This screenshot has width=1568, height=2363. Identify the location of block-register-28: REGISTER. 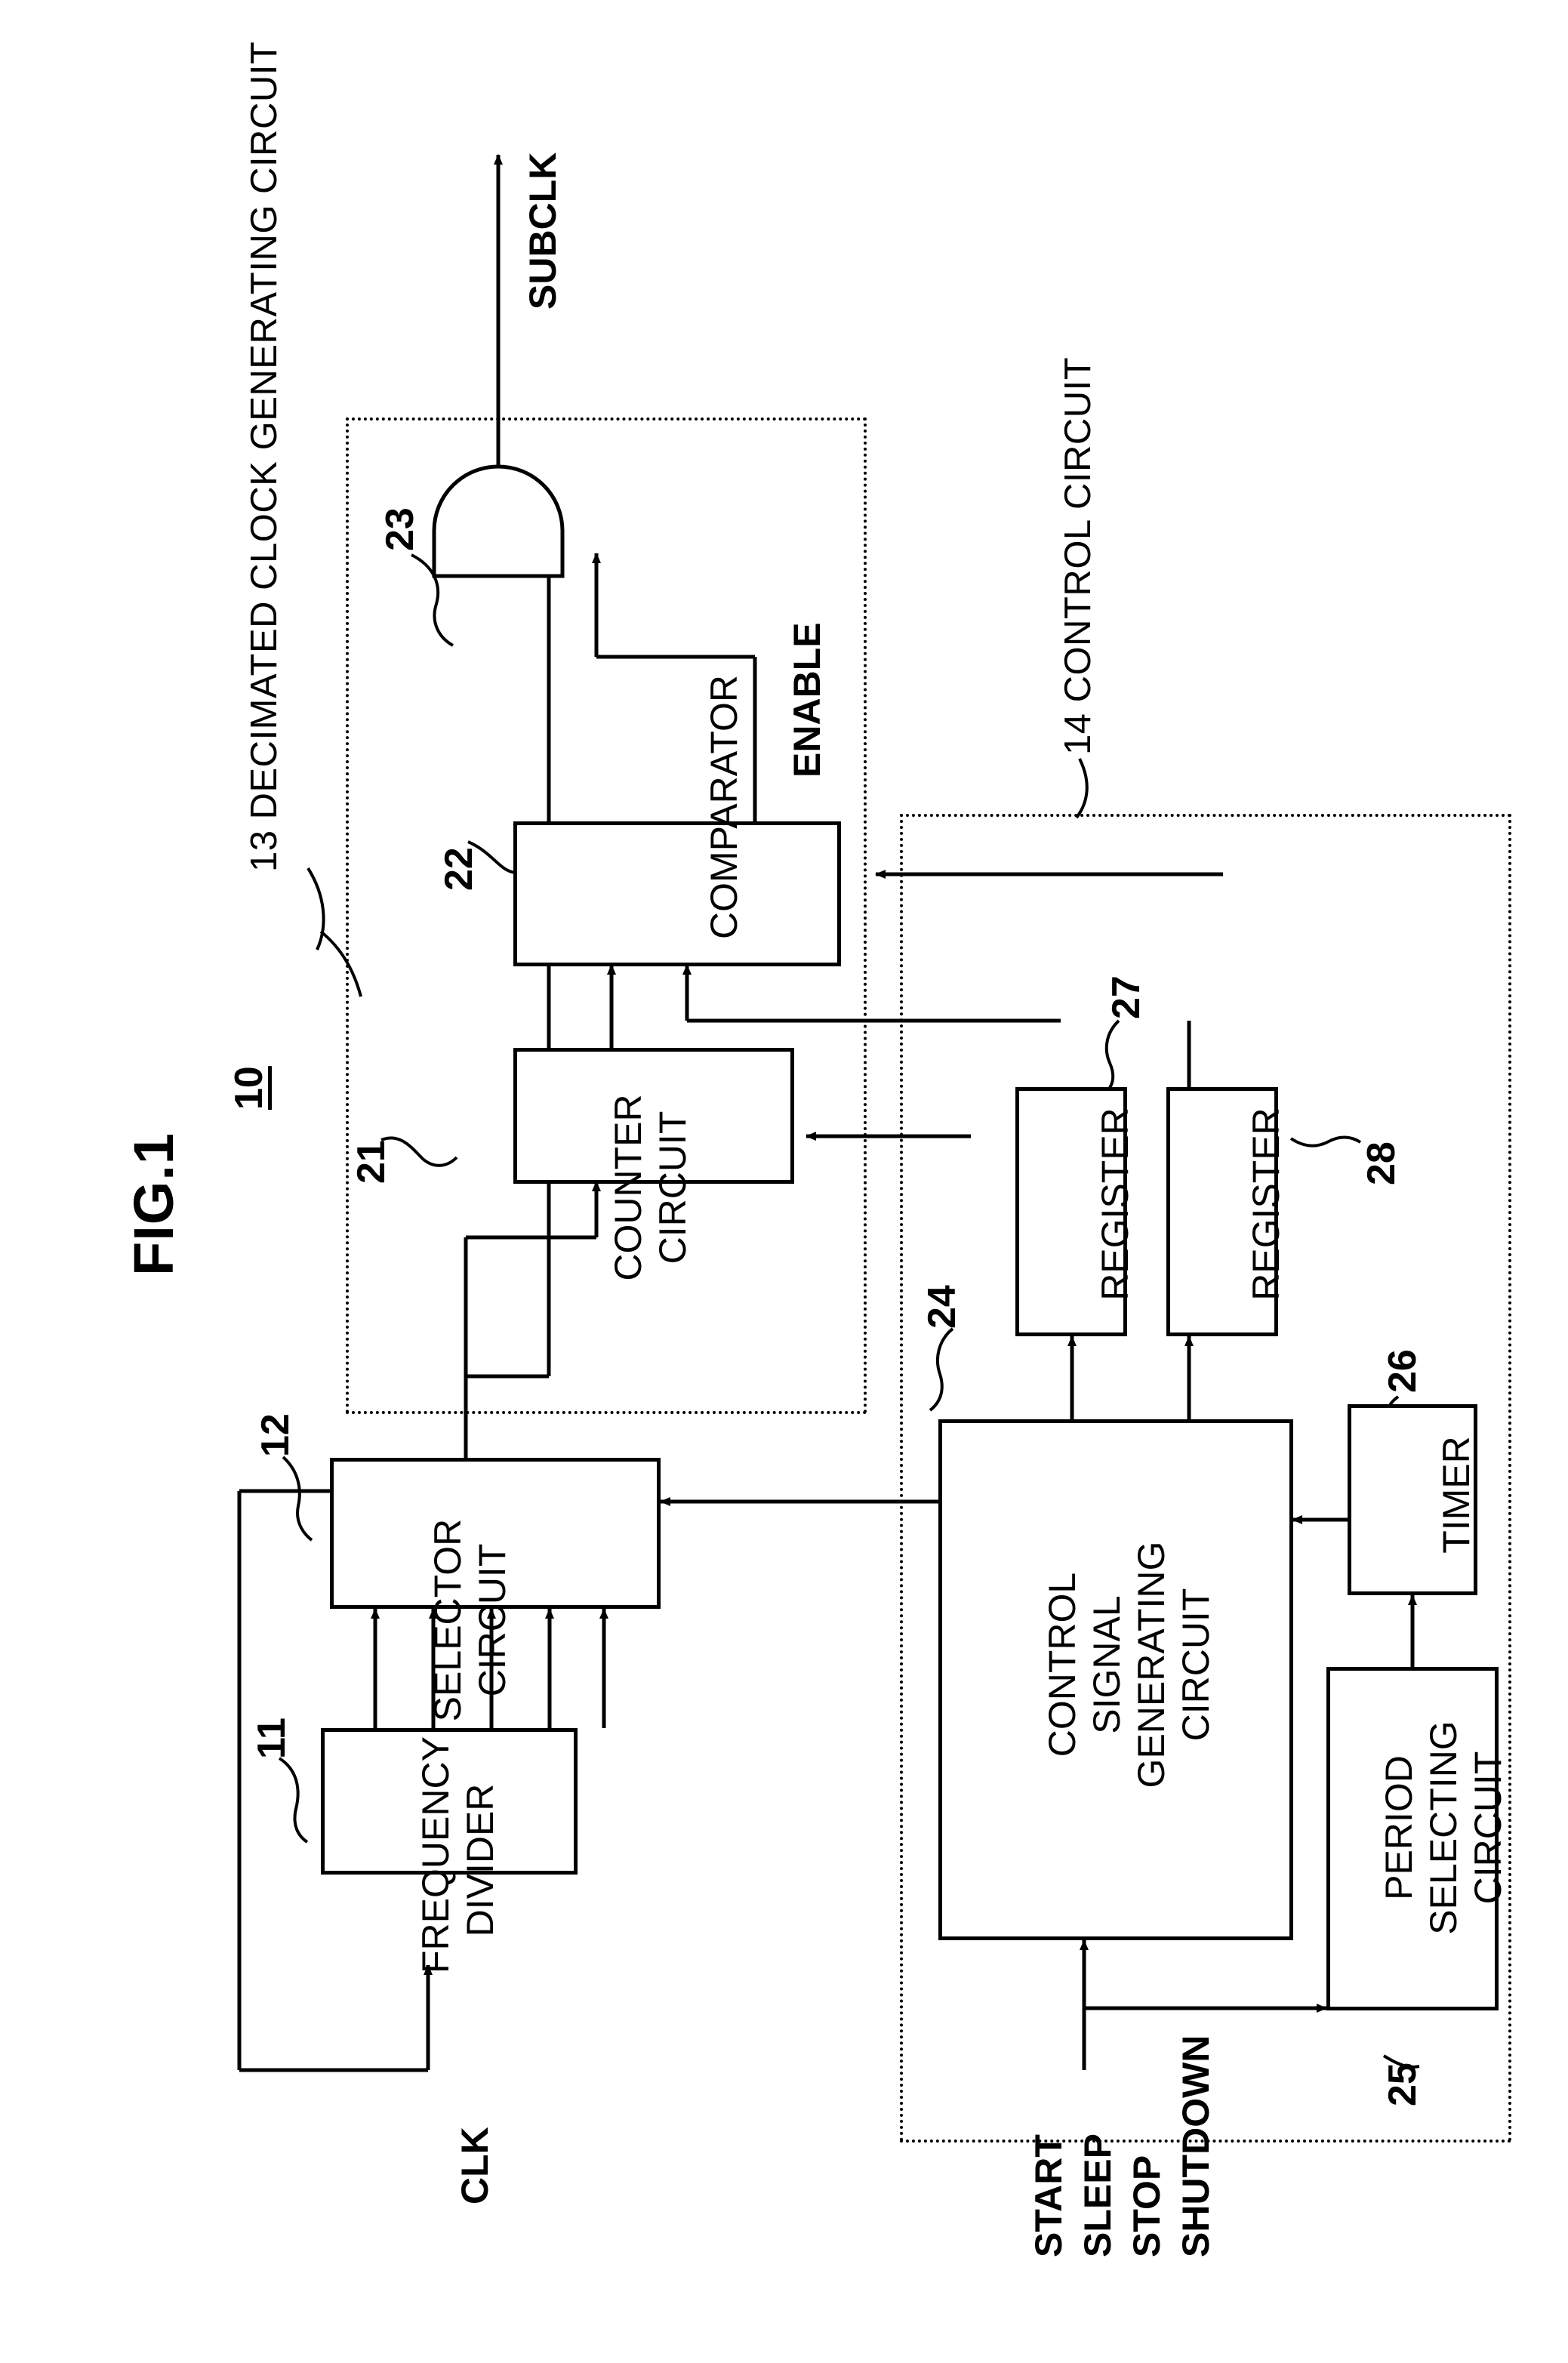
(1226, 1212).